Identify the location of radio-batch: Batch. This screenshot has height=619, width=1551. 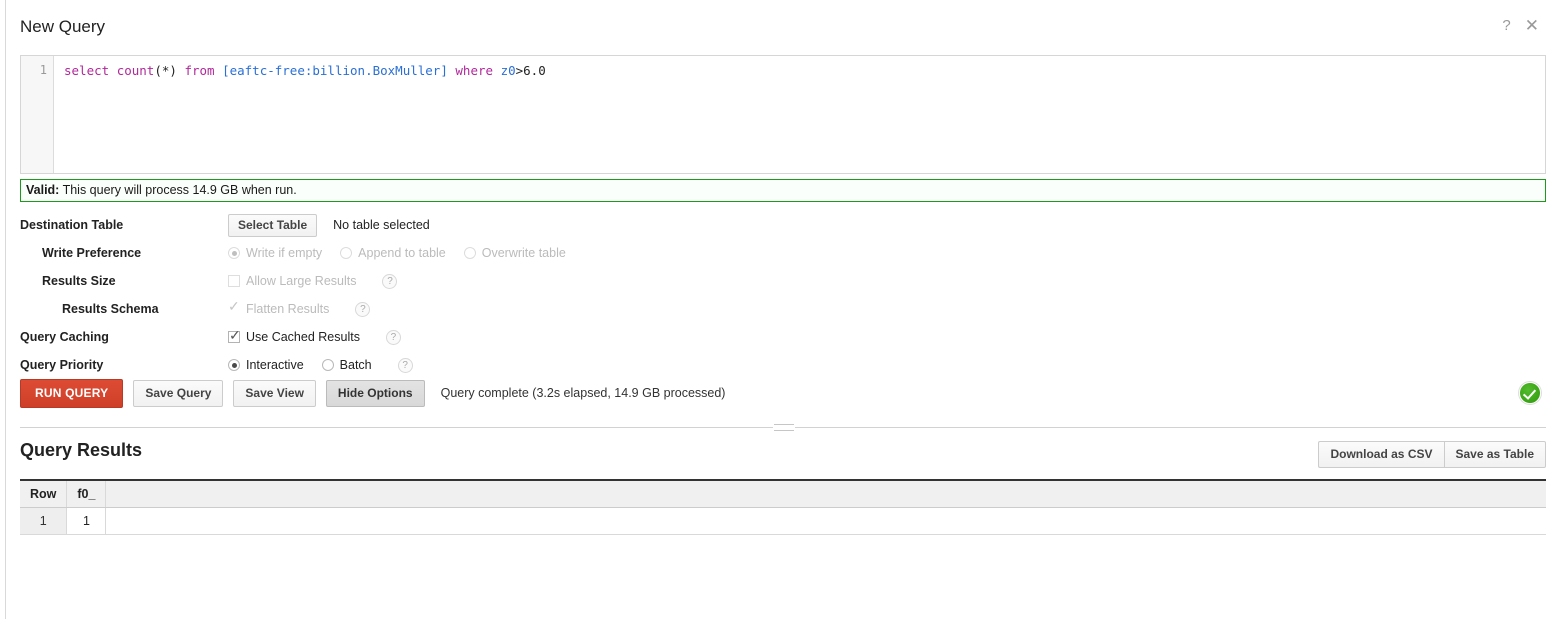
(346, 365).